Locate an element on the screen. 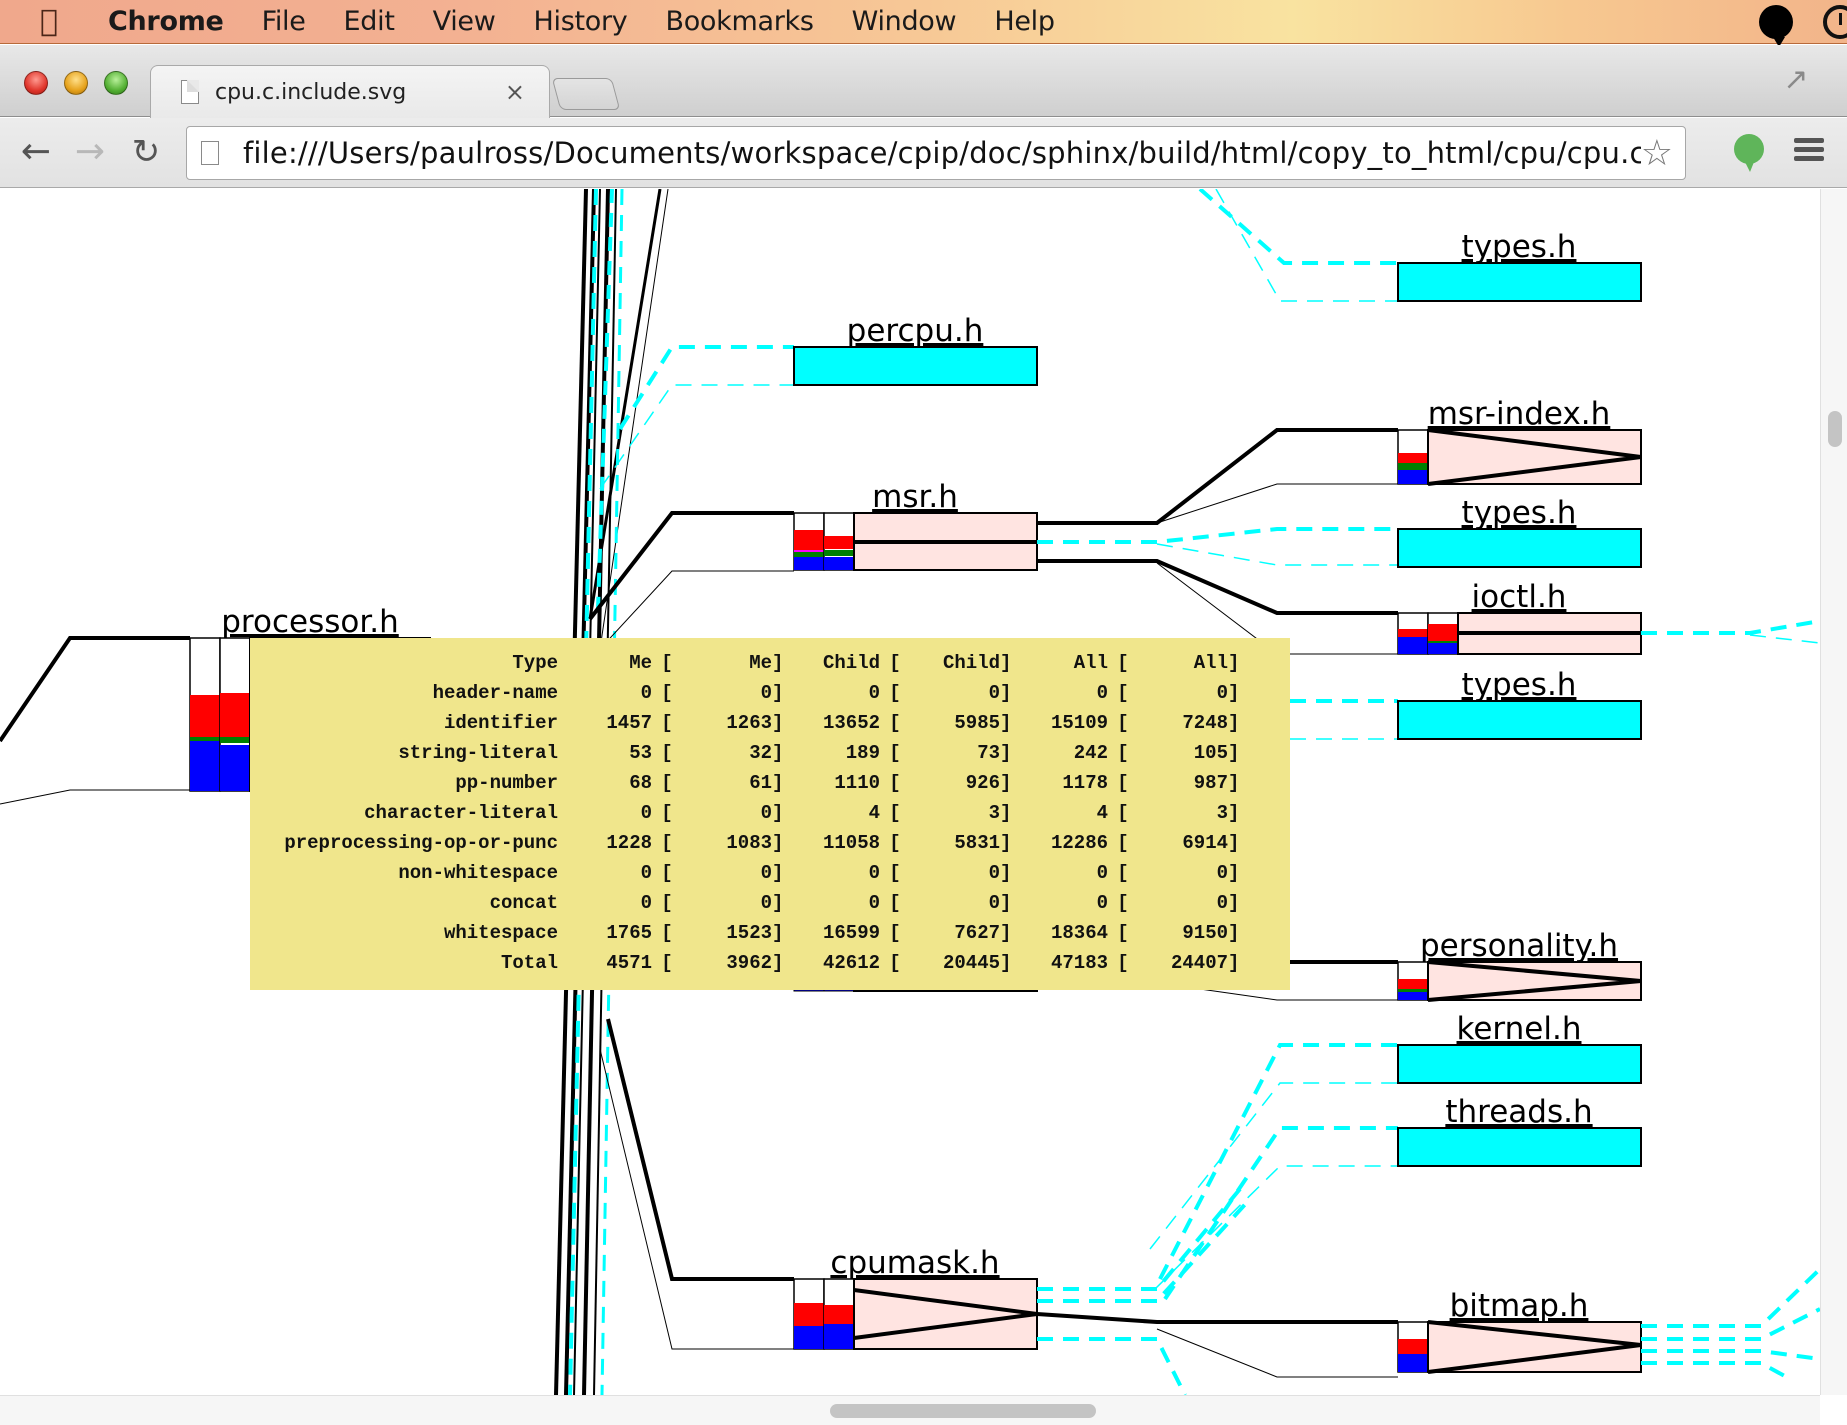 The image size is (1847, 1425). node-cpumask is located at coordinates (915, 1314).